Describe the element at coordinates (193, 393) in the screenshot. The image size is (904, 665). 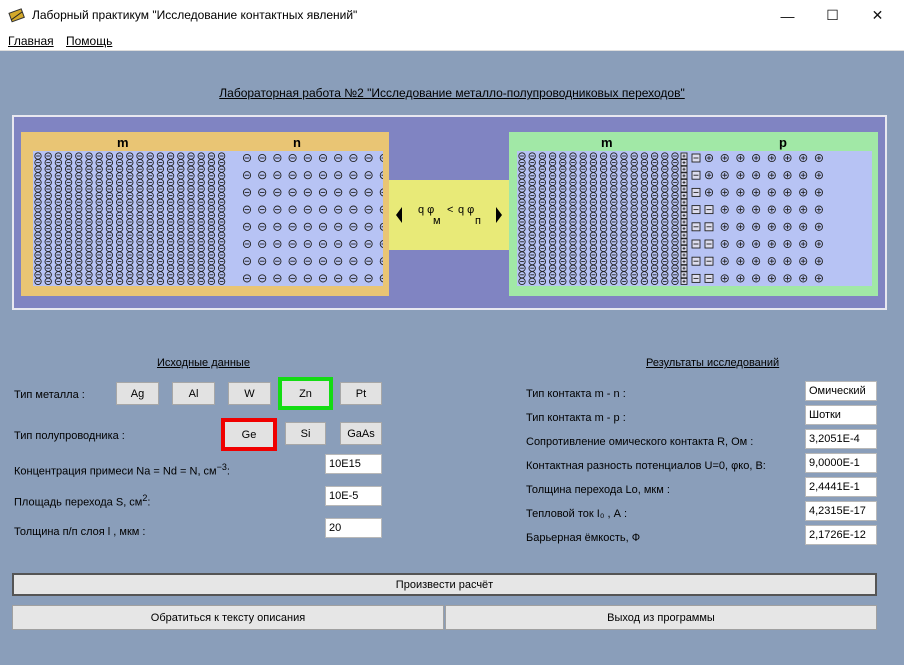
I see `metal-al-button: Al` at that location.